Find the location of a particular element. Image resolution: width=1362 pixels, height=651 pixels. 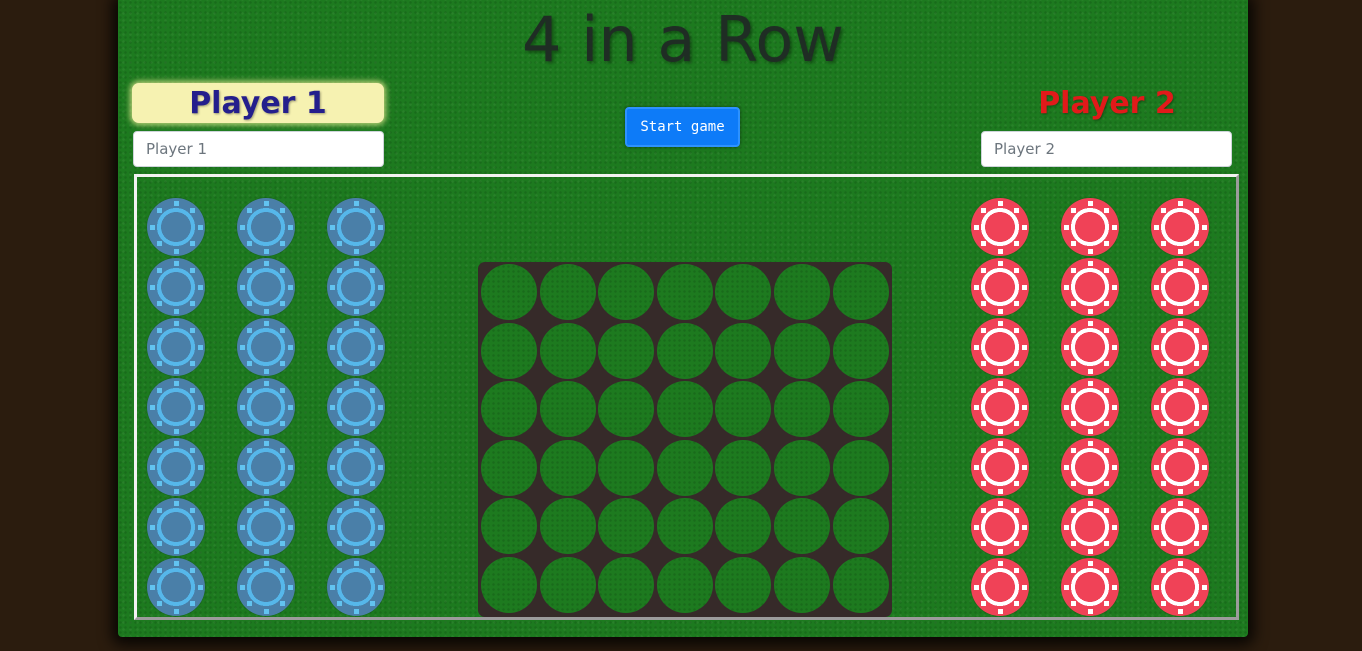

player2-name-input is located at coordinates (1106, 149).